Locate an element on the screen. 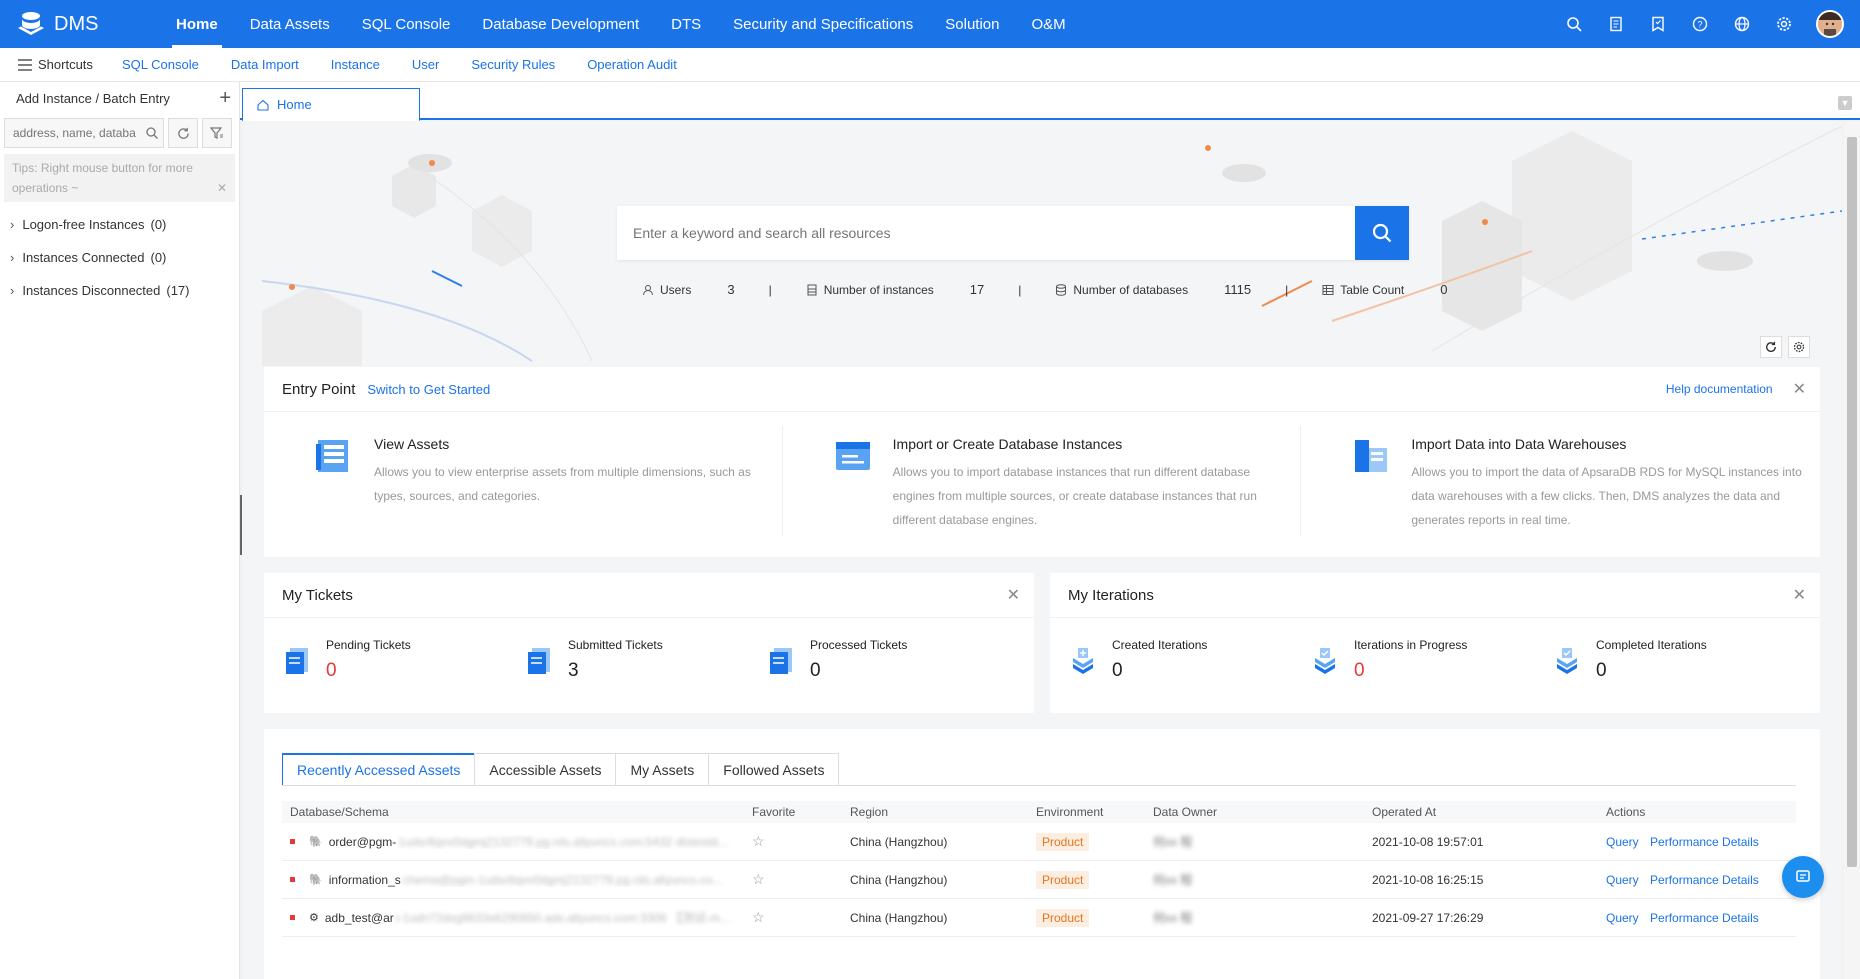 The image size is (1860, 979). db-name: information_s is located at coordinates (364, 879).